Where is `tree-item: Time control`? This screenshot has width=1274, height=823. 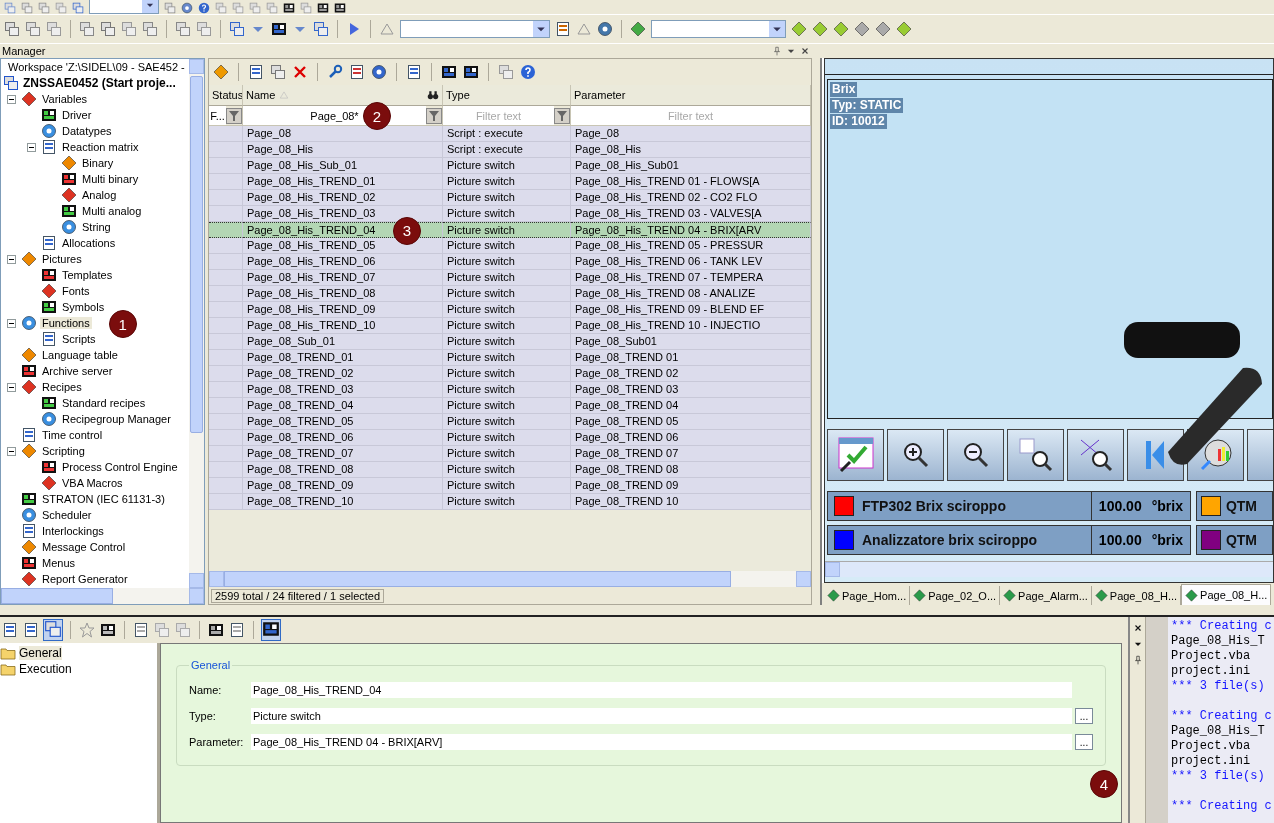 tree-item: Time control is located at coordinates (72, 435).